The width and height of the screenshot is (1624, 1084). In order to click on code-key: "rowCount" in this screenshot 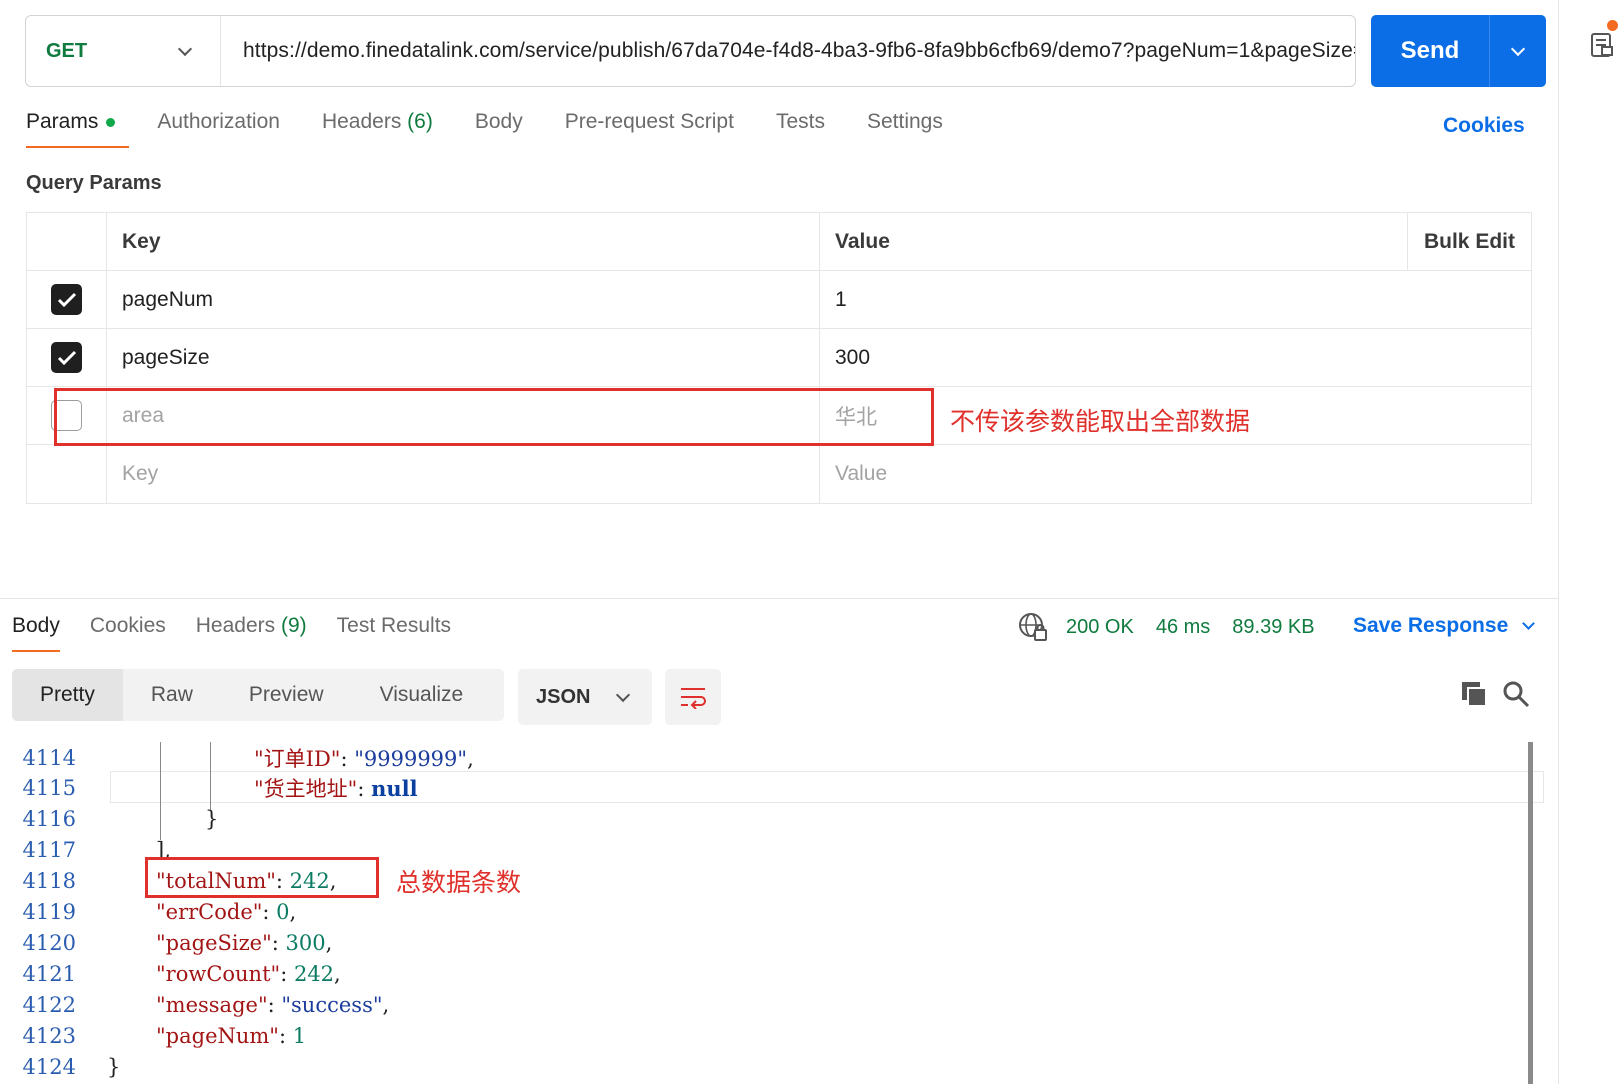, I will do `click(218, 973)`.